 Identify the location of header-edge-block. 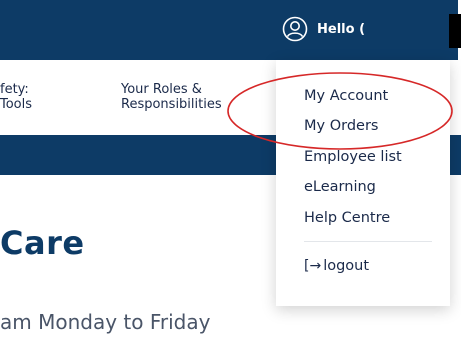
(455, 31).